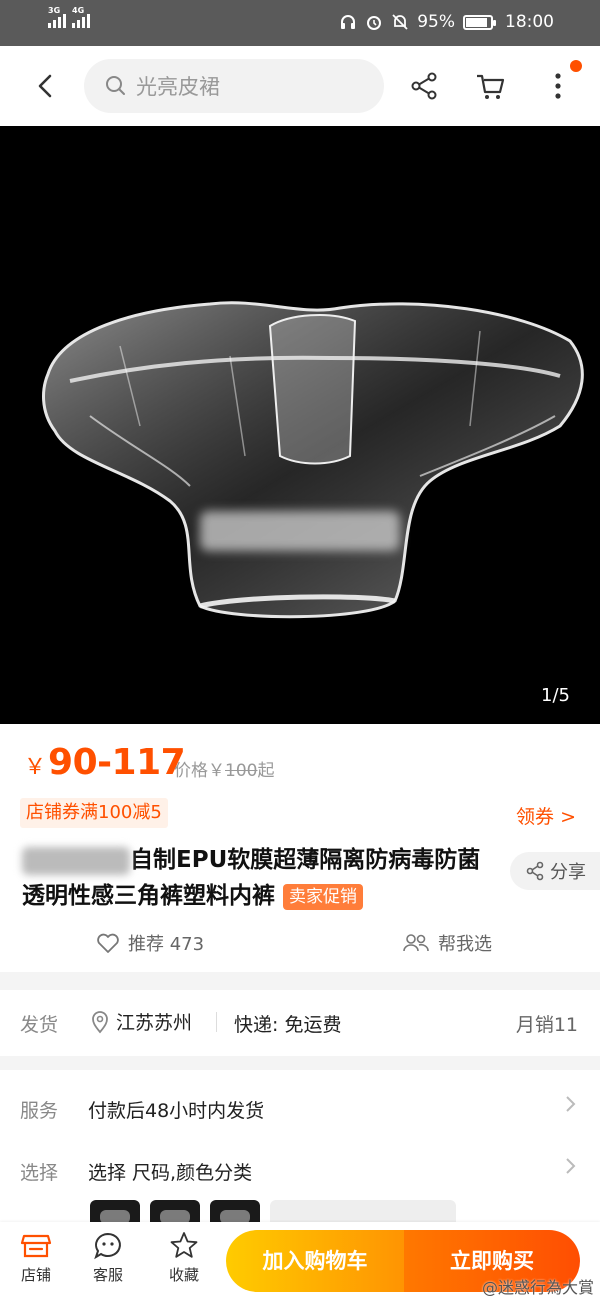  What do you see at coordinates (348, 22) in the screenshot?
I see `headphones-icon` at bounding box center [348, 22].